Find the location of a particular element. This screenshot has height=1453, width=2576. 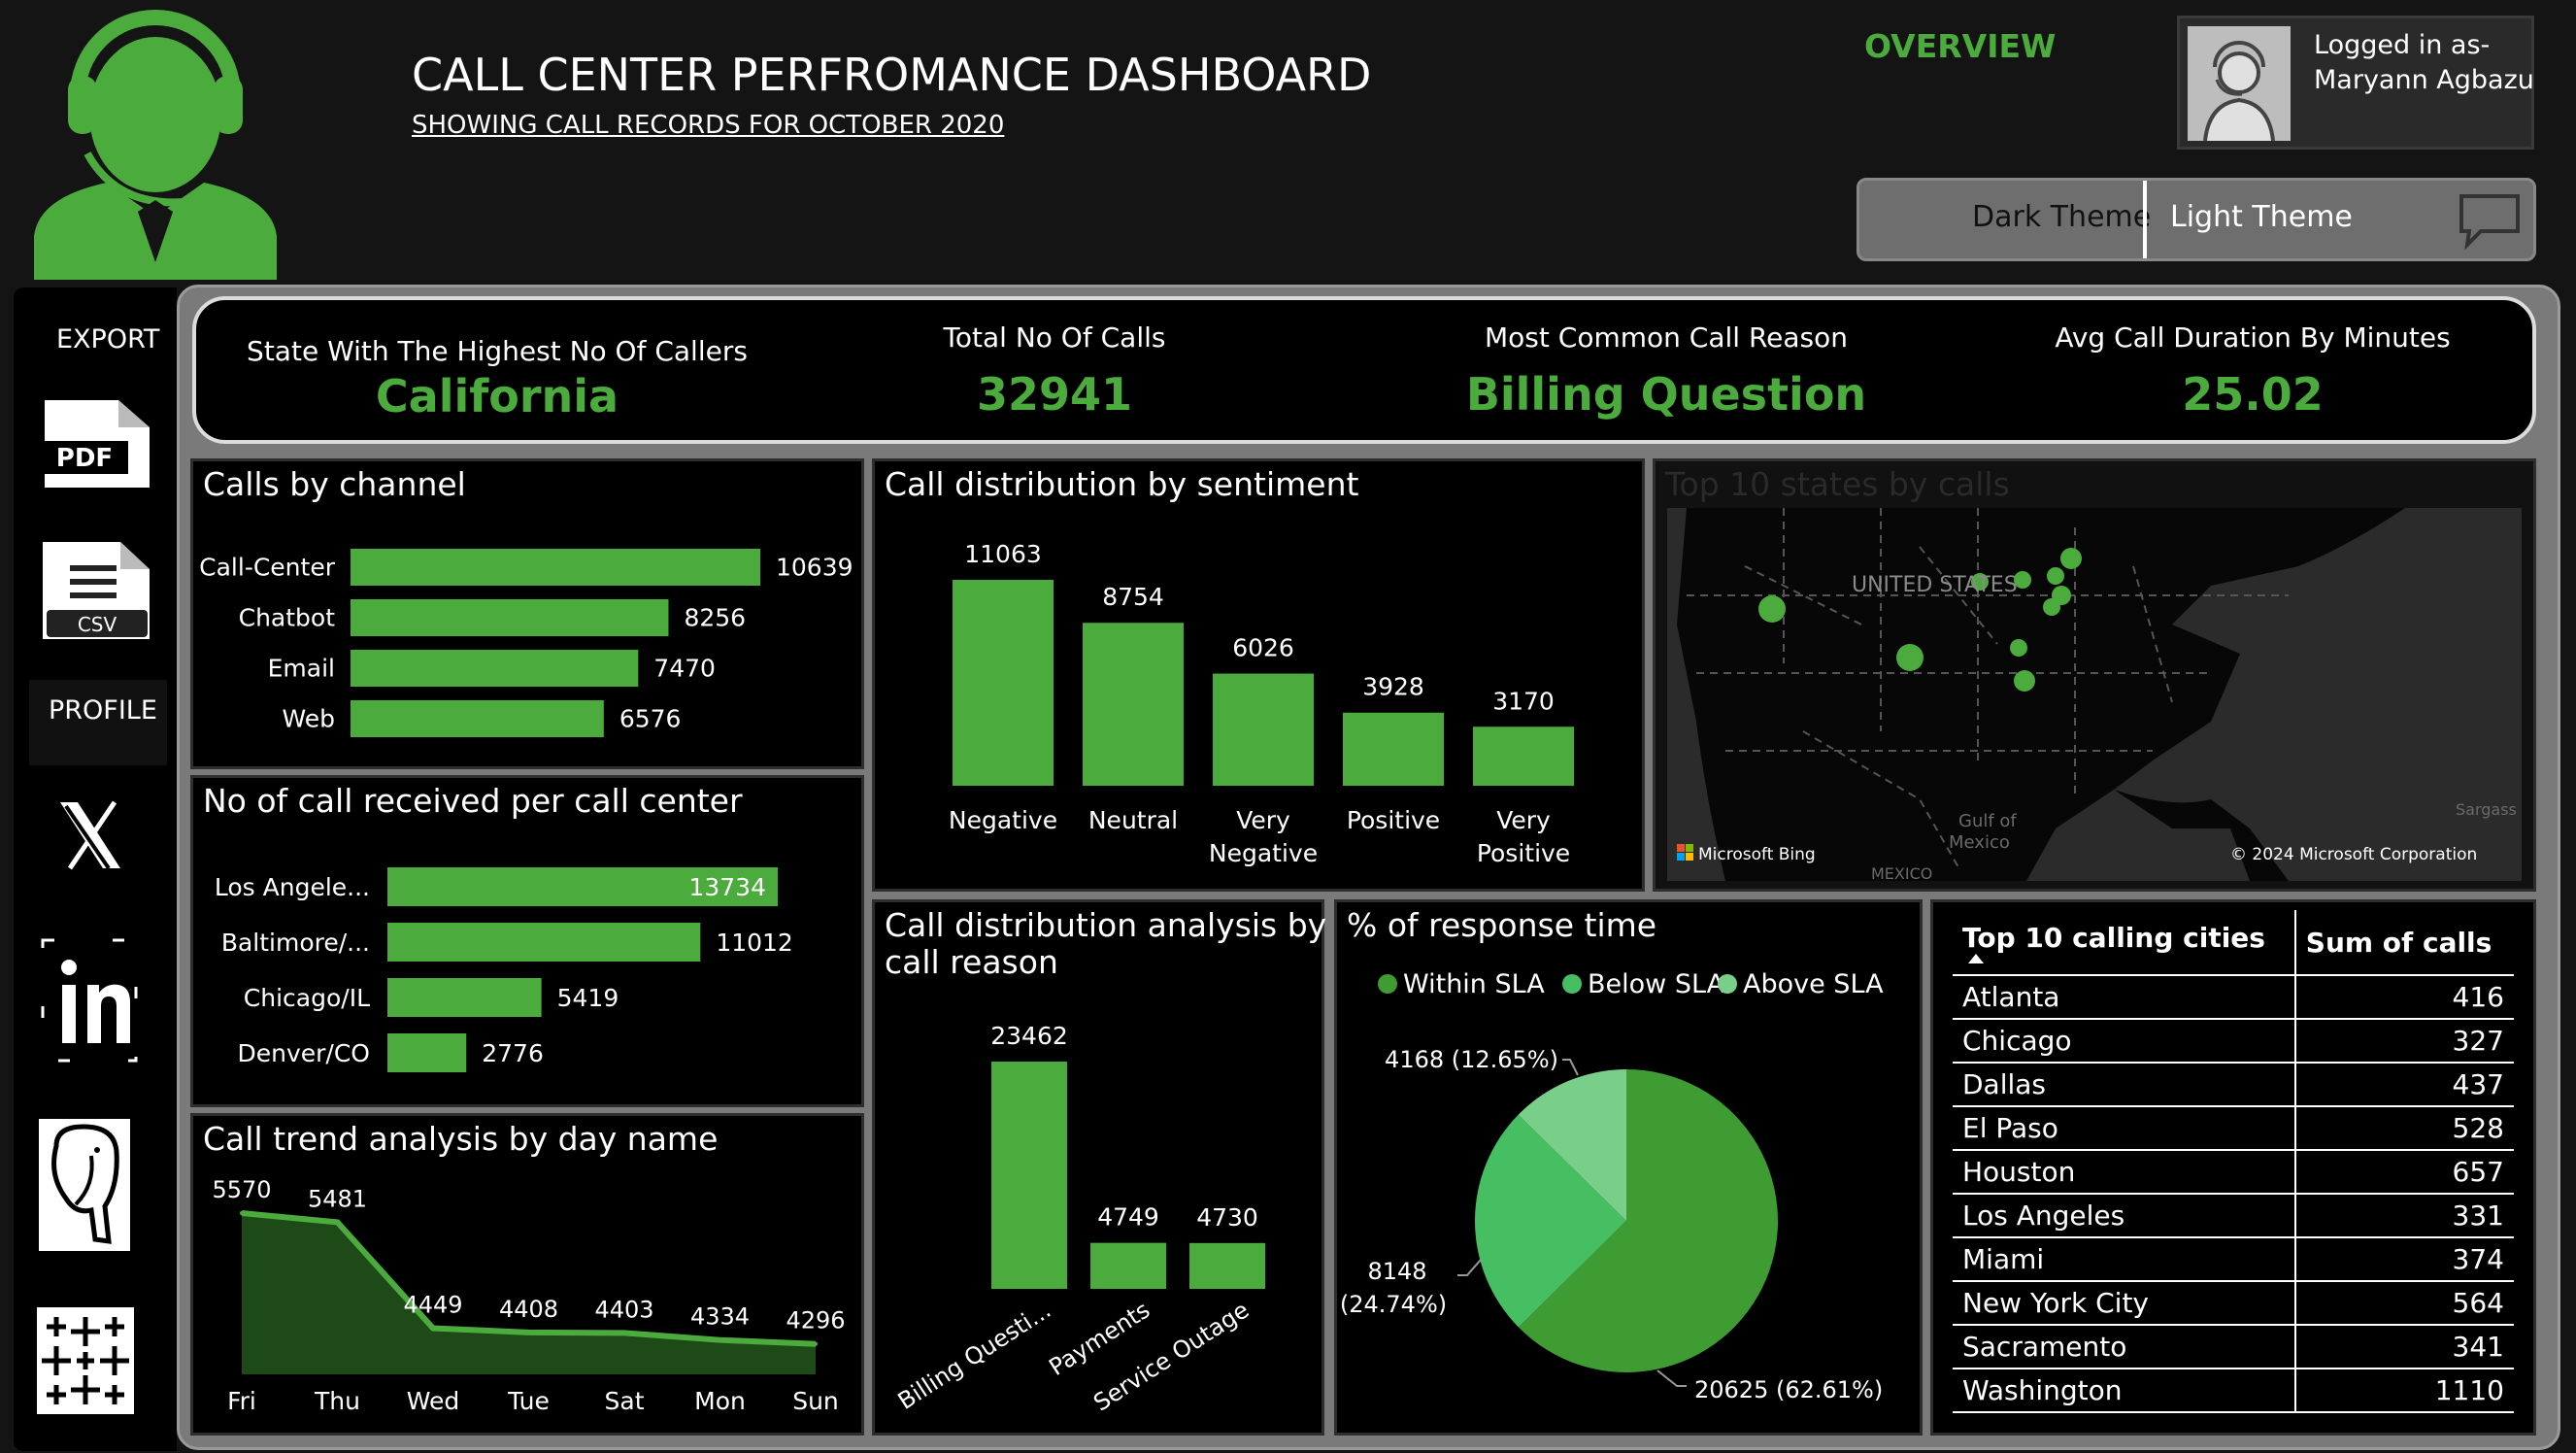

trend-data-label: 4334 is located at coordinates (720, 1317).